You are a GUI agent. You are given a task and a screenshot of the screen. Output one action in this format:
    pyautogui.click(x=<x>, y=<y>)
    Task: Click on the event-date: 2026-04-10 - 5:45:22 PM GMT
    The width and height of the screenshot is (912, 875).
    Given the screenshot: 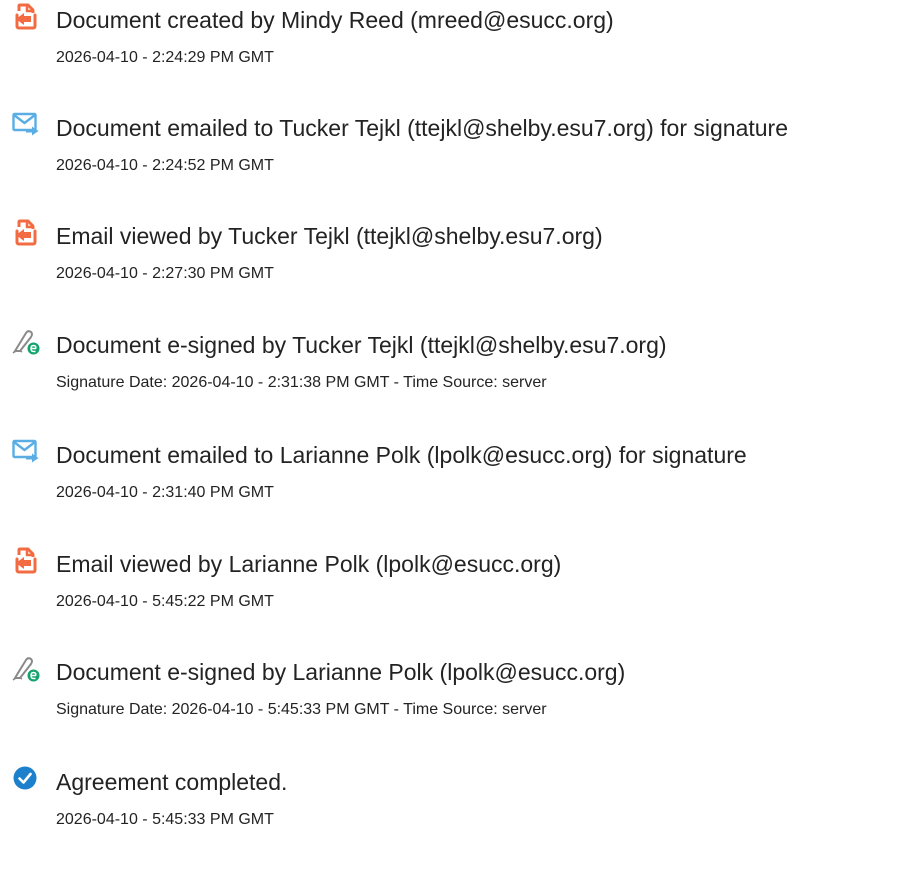 What is the action you would take?
    pyautogui.click(x=165, y=601)
    